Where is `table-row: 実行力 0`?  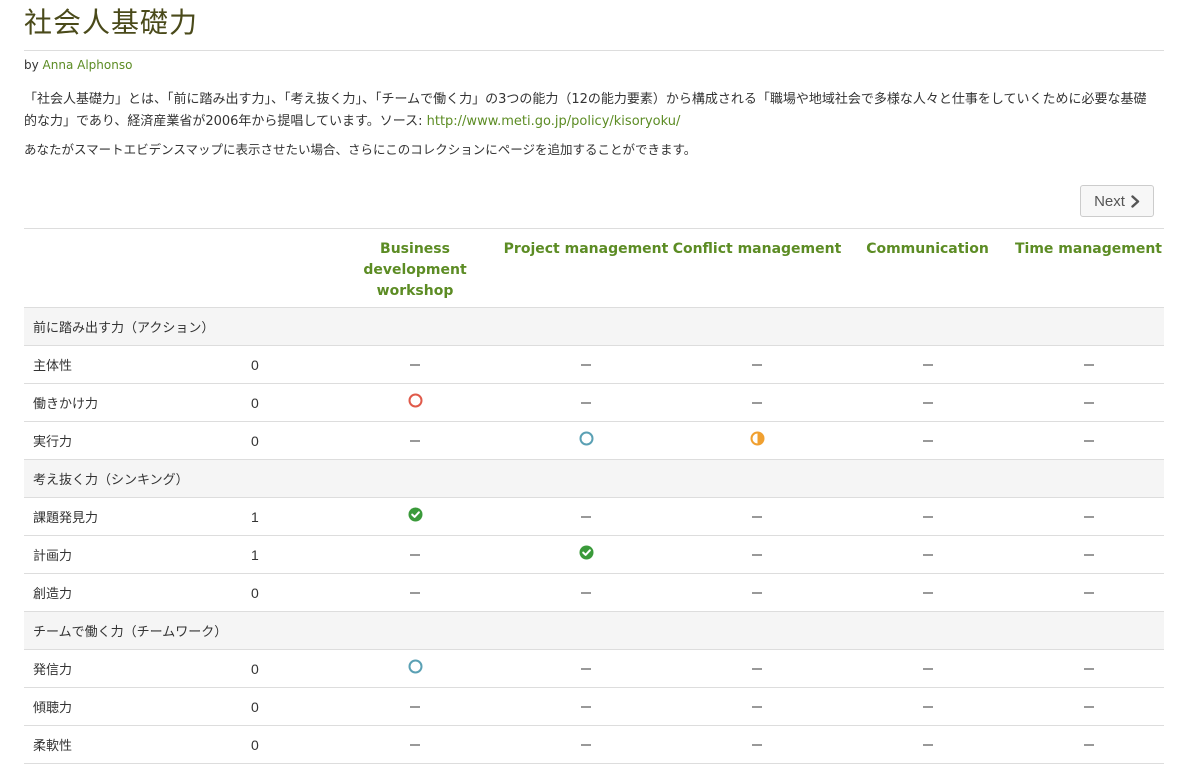 table-row: 実行力 0 is located at coordinates (594, 440).